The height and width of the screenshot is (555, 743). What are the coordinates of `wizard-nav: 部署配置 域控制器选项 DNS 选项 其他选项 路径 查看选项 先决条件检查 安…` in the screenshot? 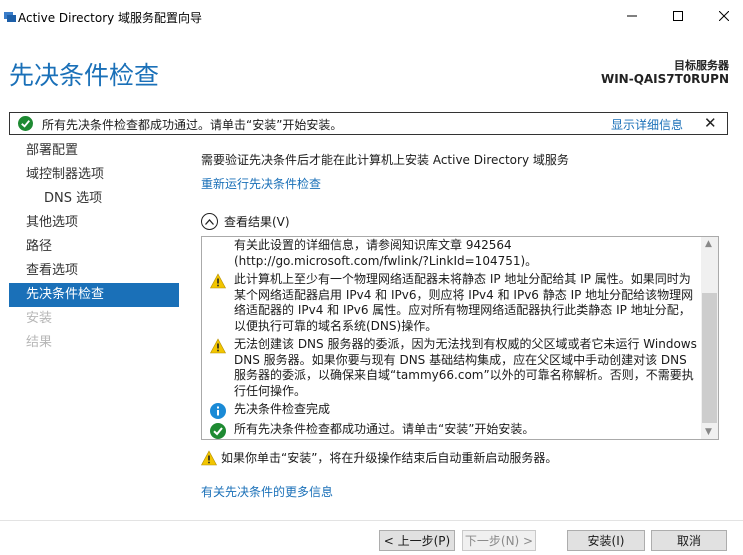 It's located at (94, 247).